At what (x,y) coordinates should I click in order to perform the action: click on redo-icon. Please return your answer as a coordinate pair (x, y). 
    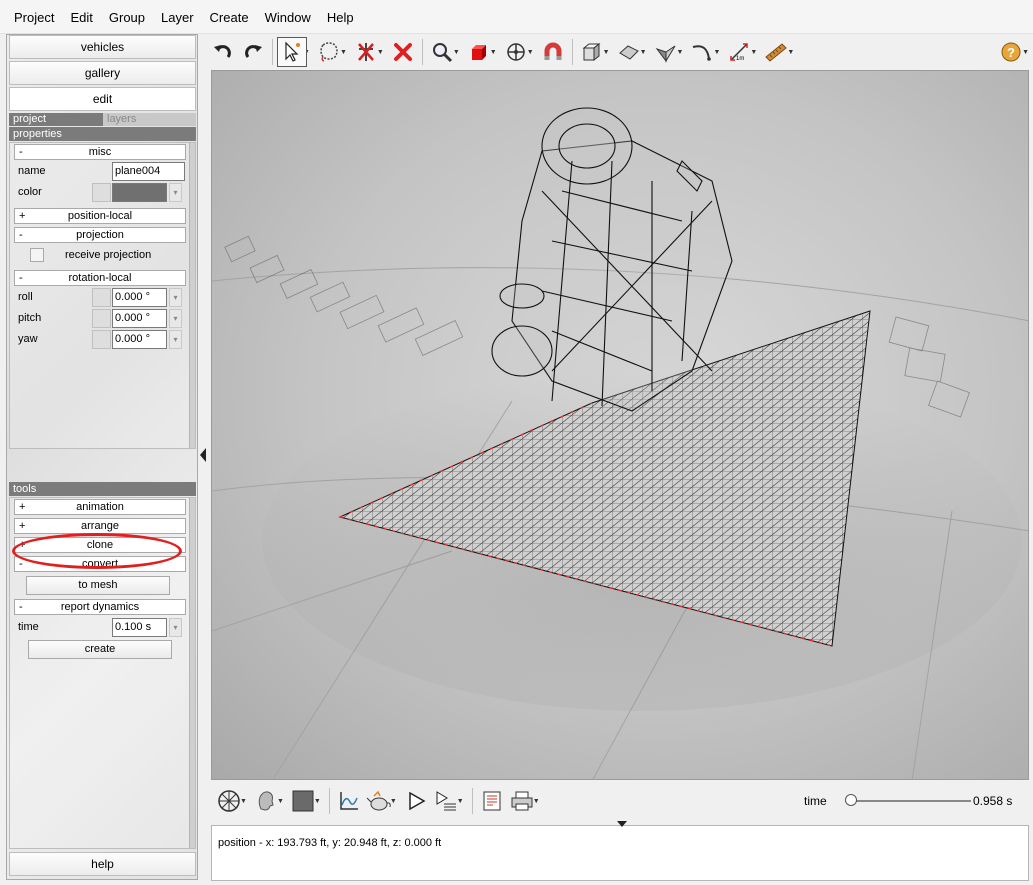
    Looking at the image, I should click on (253, 52).